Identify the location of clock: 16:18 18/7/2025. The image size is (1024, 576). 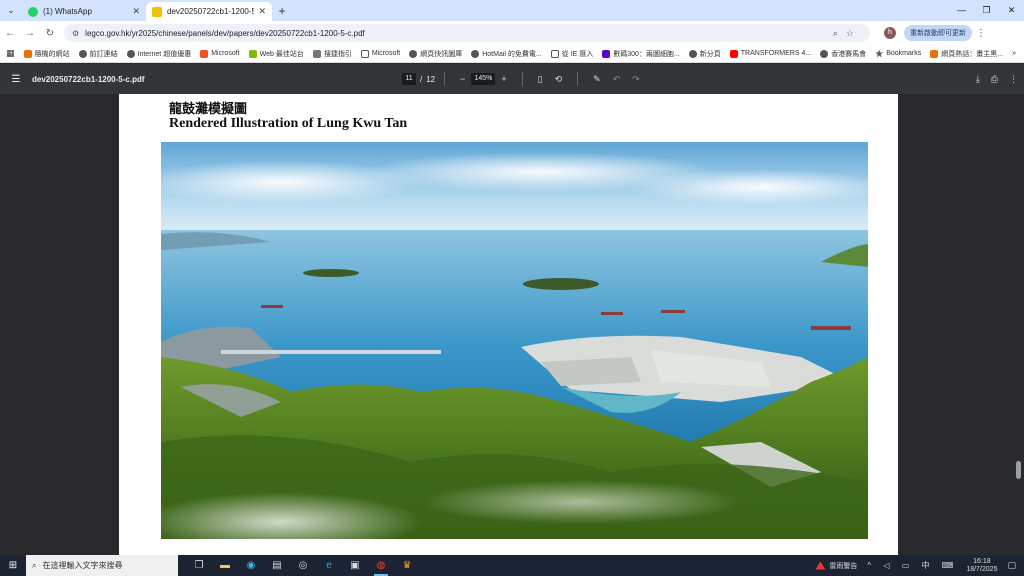
(981, 566).